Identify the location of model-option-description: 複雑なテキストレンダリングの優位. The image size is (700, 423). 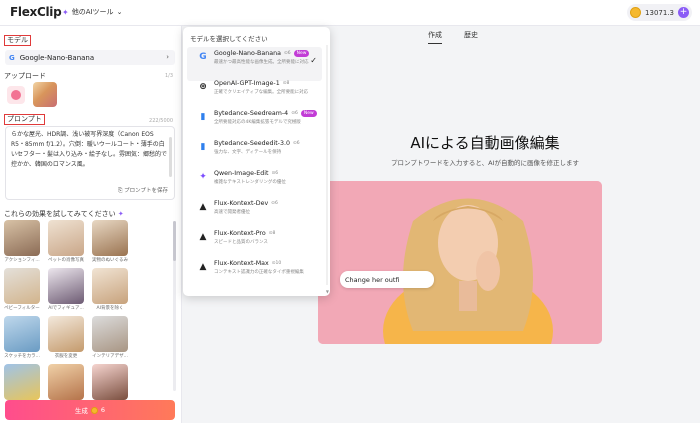
(250, 182).